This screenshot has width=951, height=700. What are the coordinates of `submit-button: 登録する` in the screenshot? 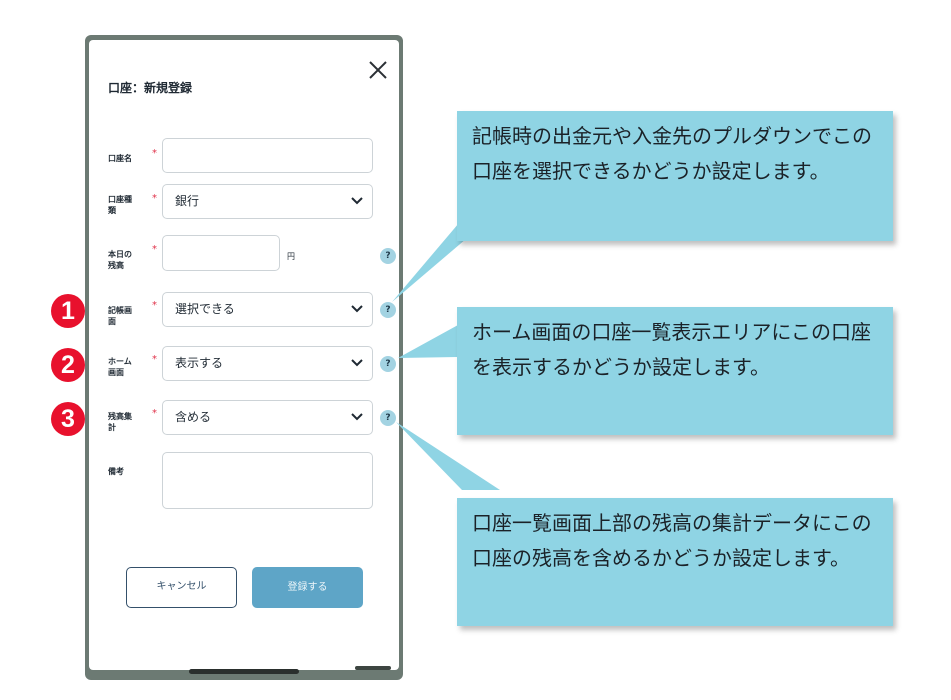 It's located at (307, 587).